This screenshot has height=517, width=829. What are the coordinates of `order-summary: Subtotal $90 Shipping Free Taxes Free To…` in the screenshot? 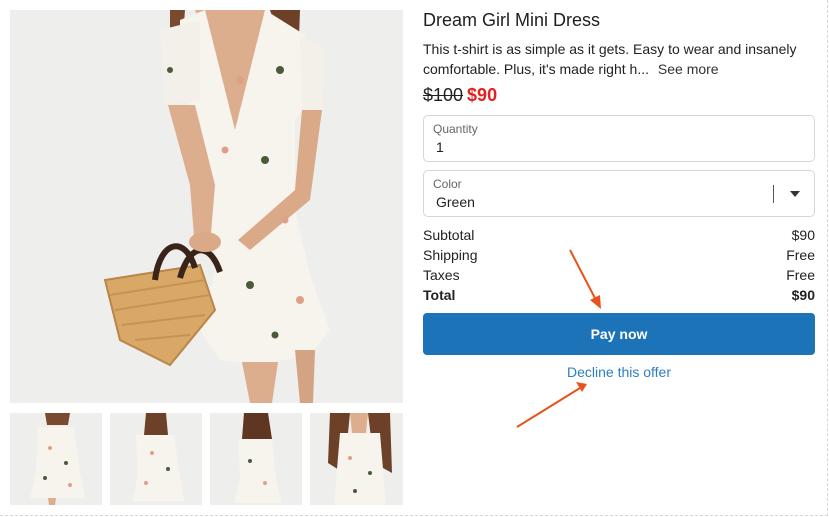 It's located at (619, 267).